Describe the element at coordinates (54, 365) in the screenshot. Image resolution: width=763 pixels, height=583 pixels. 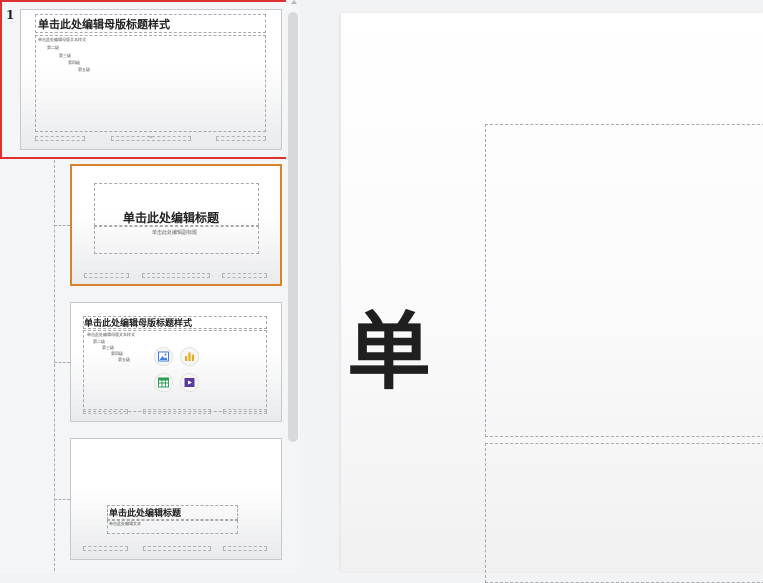
I see `layout-tree-line` at that location.